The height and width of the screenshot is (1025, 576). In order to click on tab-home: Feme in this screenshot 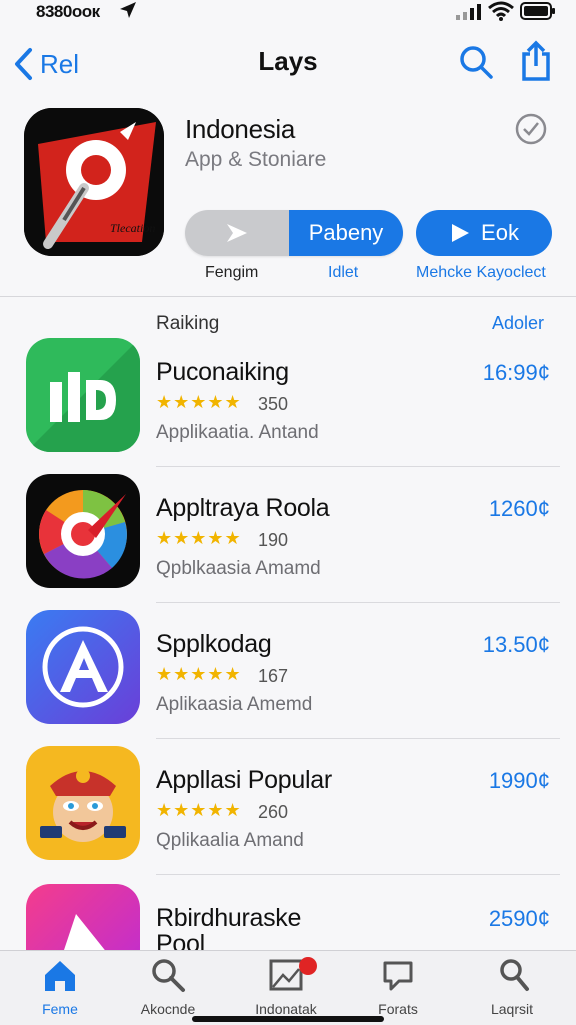, I will do `click(60, 989)`.